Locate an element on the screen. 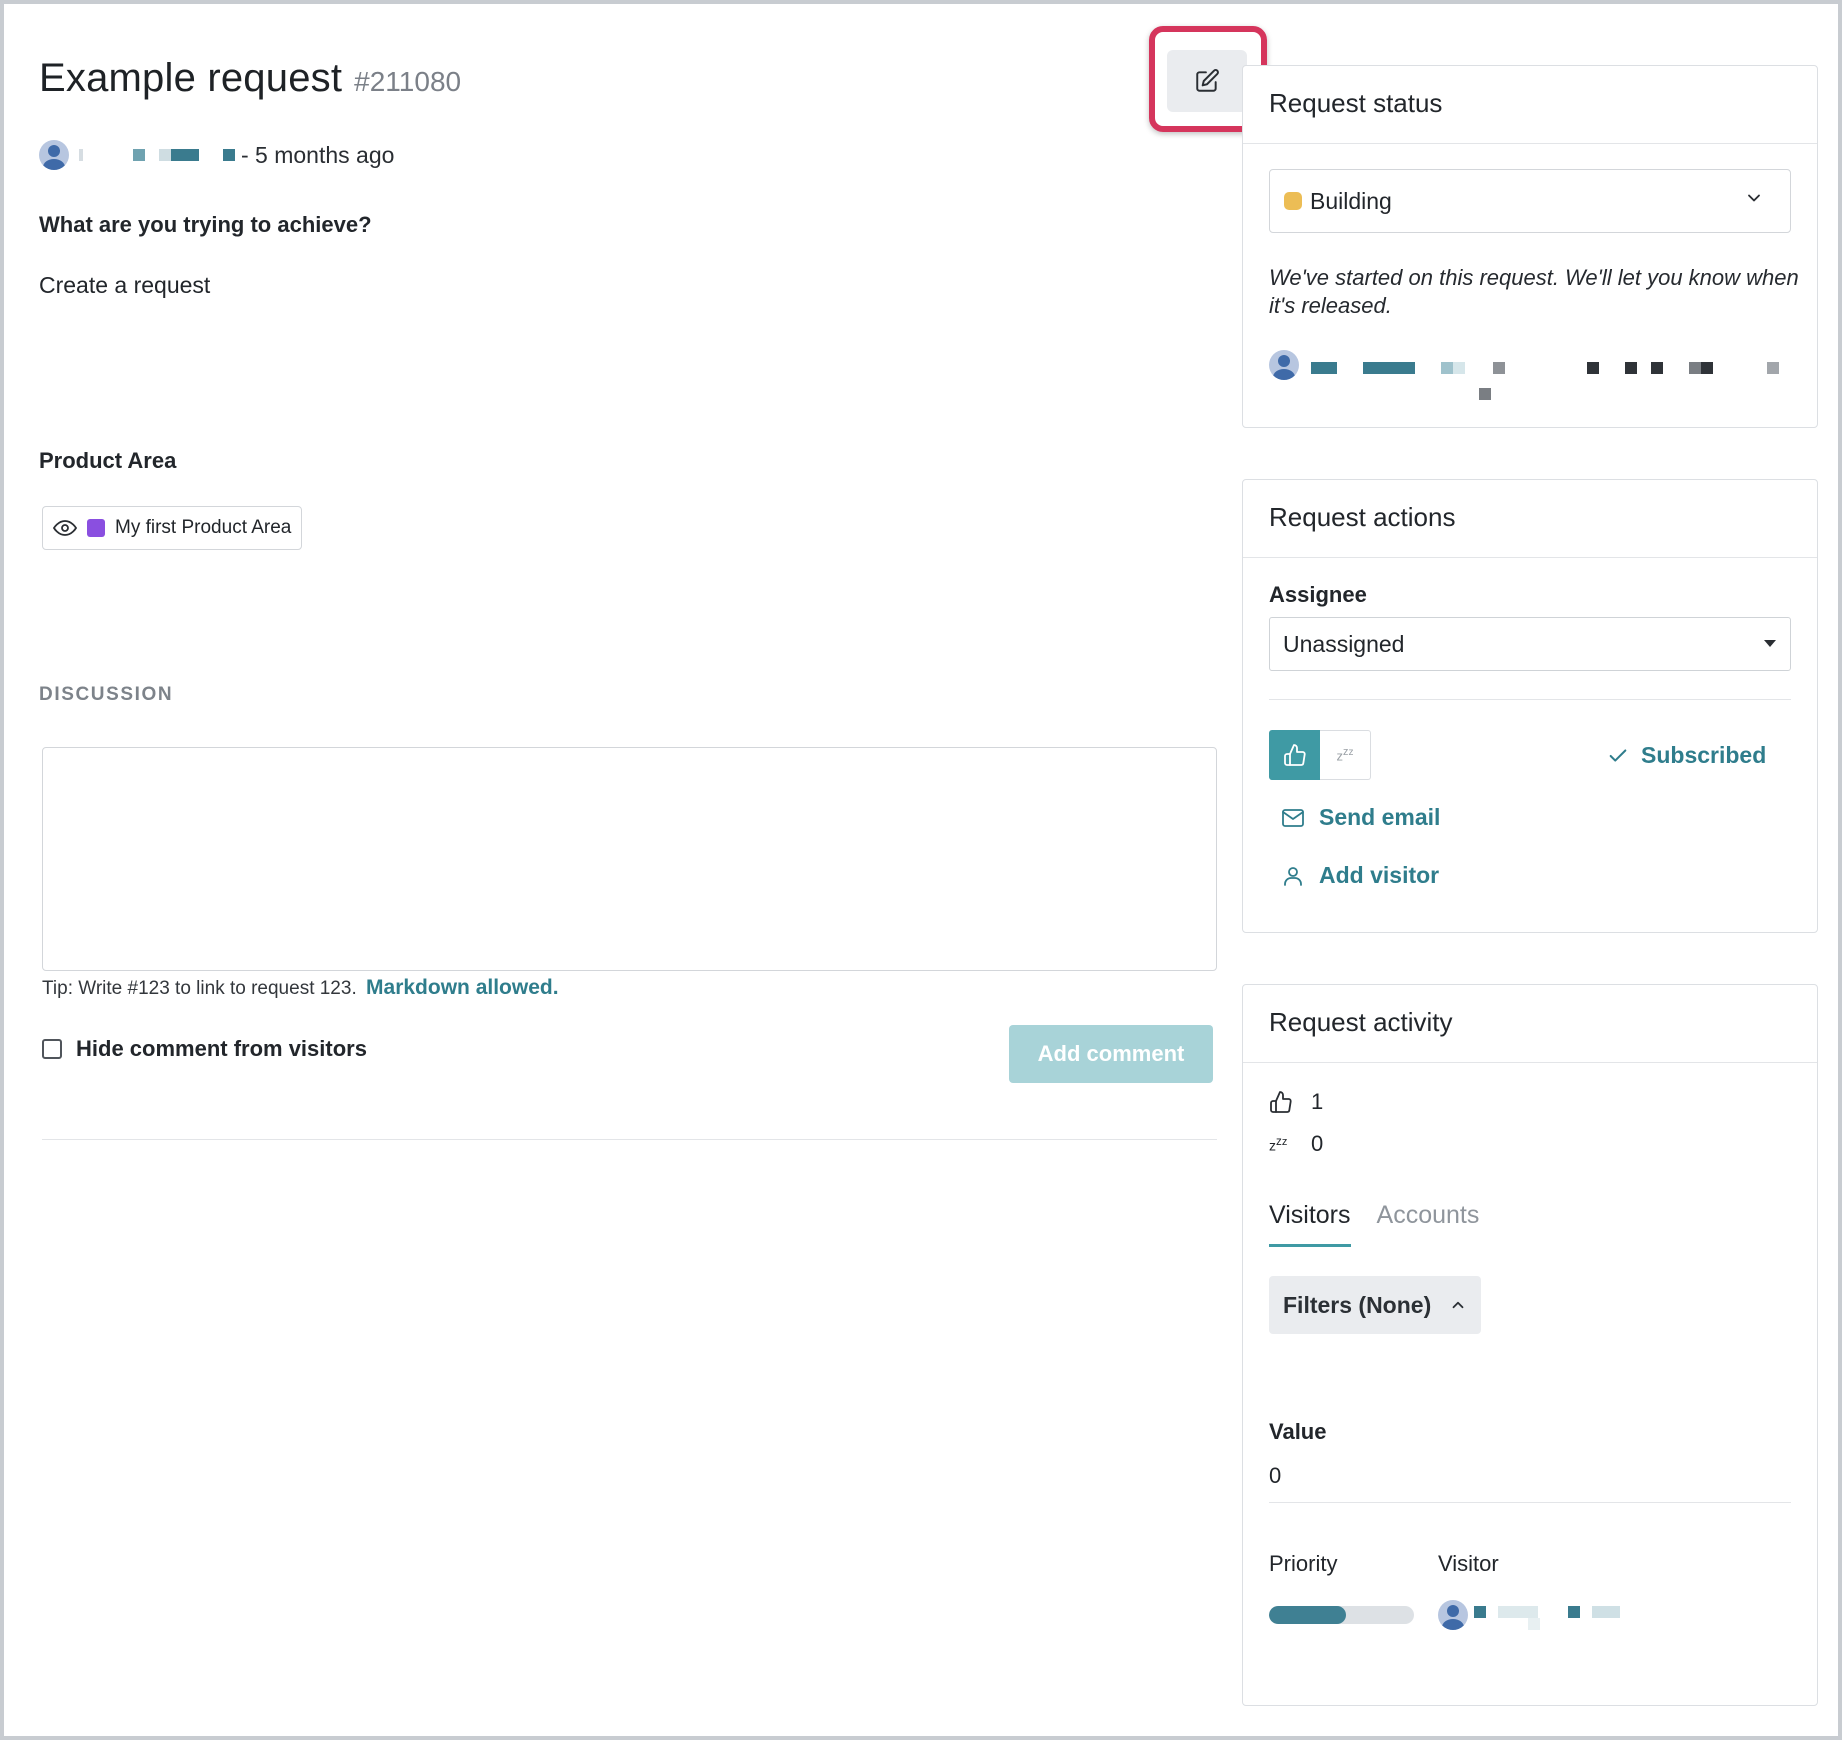 This screenshot has height=1740, width=1842. page-title: Example request is located at coordinates (191, 78).